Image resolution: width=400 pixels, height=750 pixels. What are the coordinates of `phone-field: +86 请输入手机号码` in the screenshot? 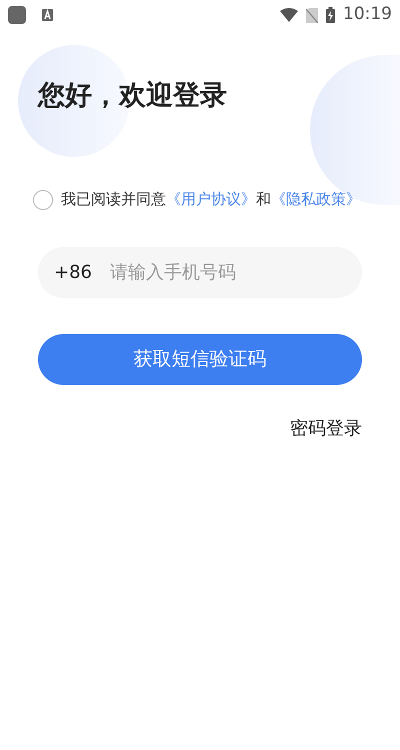 It's located at (200, 272).